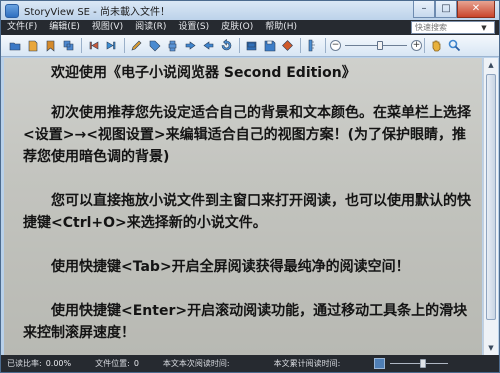 The width and height of the screenshot is (500, 373). What do you see at coordinates (230, 267) in the screenshot?
I see `paragraph: 使用快捷键<Tab>开启全屏阅读获得最纯净的阅读空间！` at bounding box center [230, 267].